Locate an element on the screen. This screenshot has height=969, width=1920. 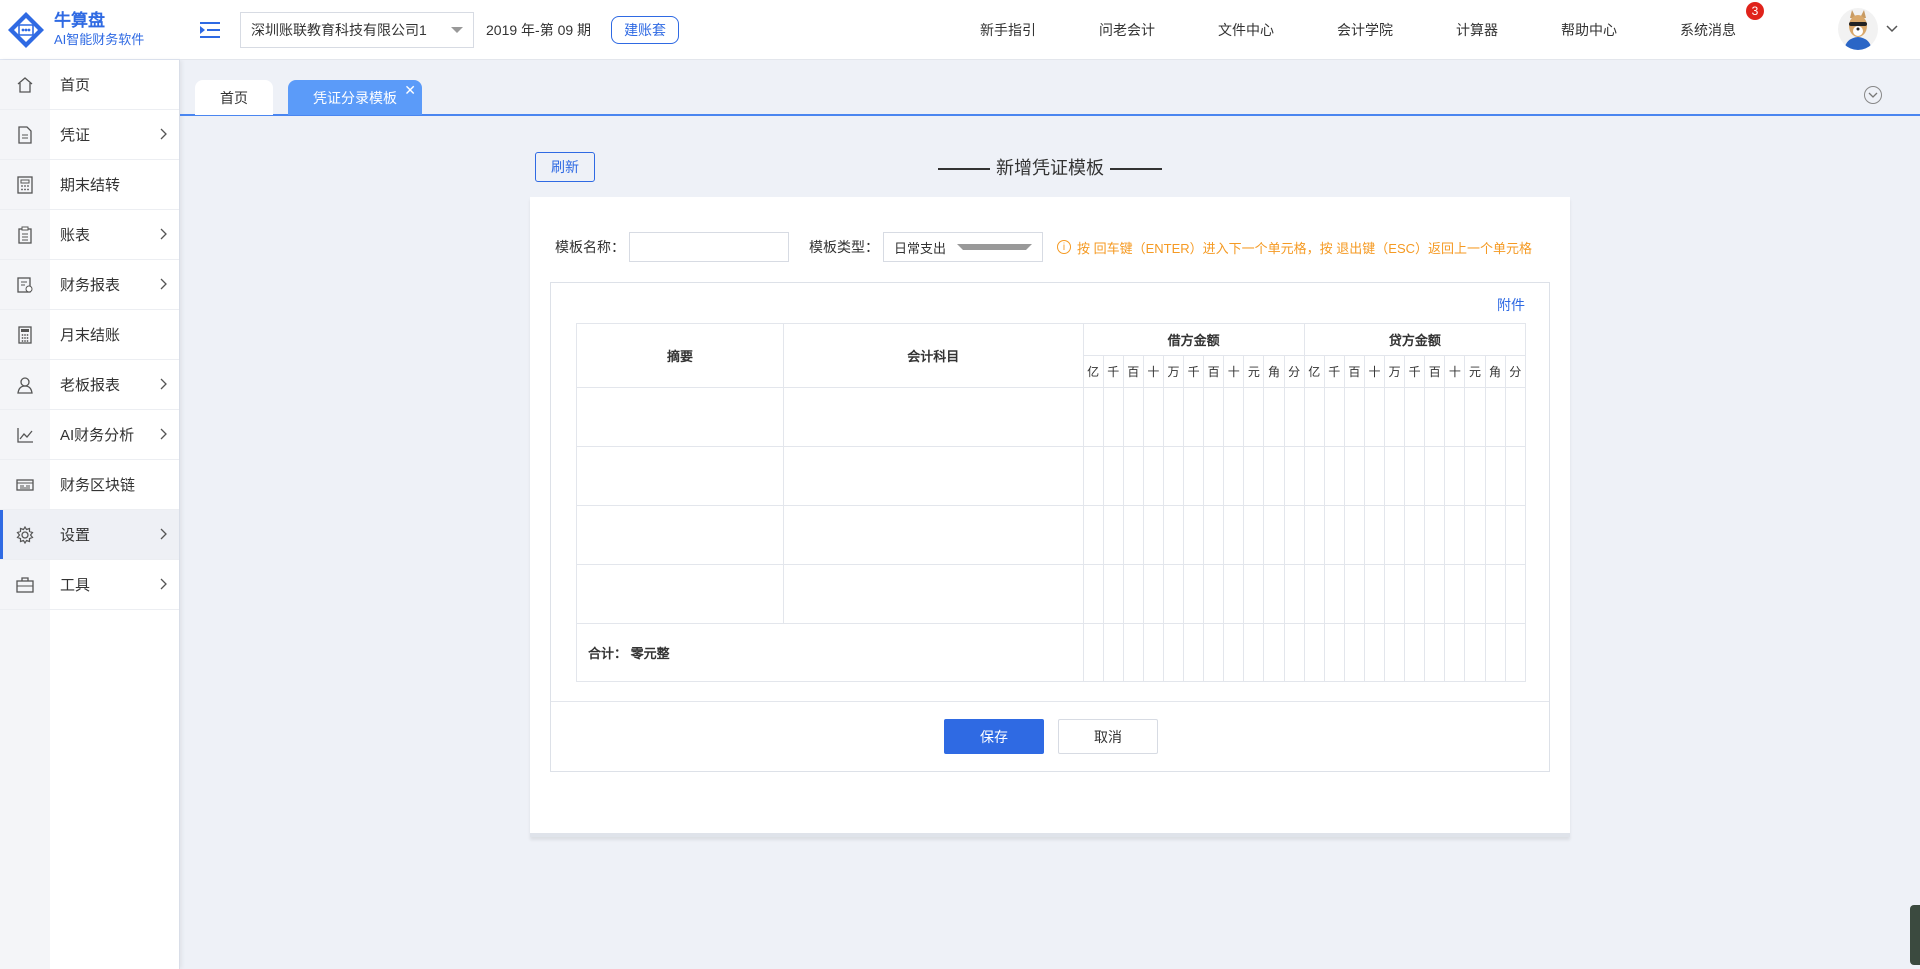
sidebar-item-3: 账表 is located at coordinates (89, 235).